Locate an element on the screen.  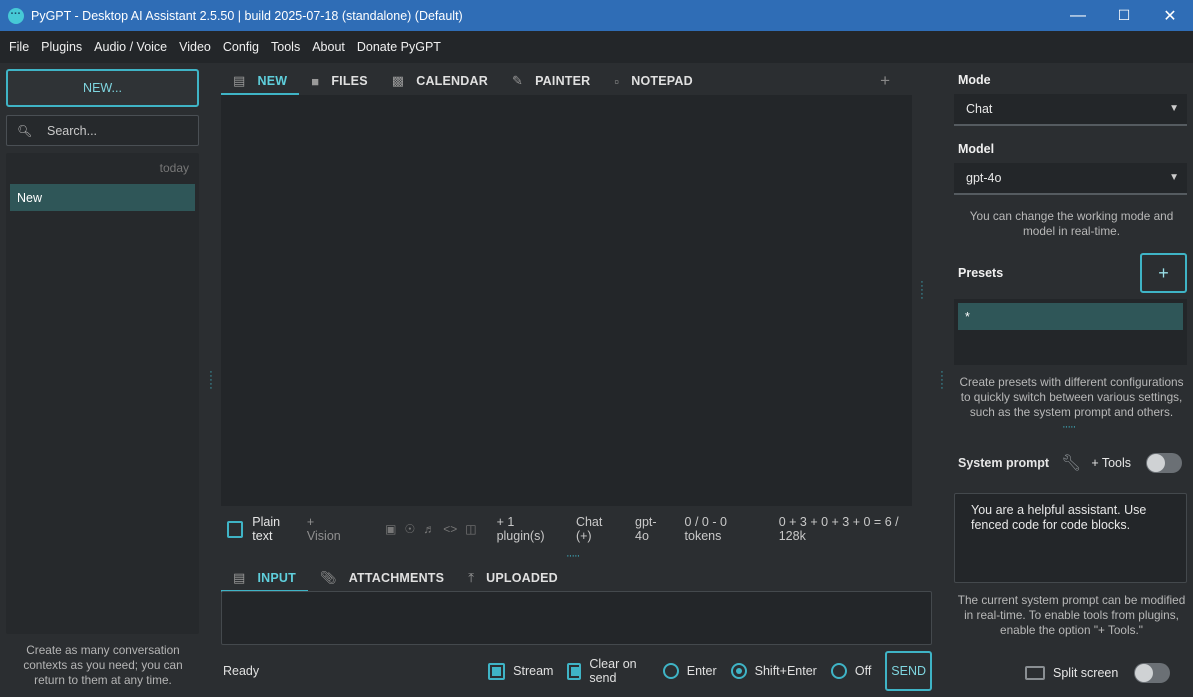
speaker-off-icon: ♬ is located at coordinates (429, 529).